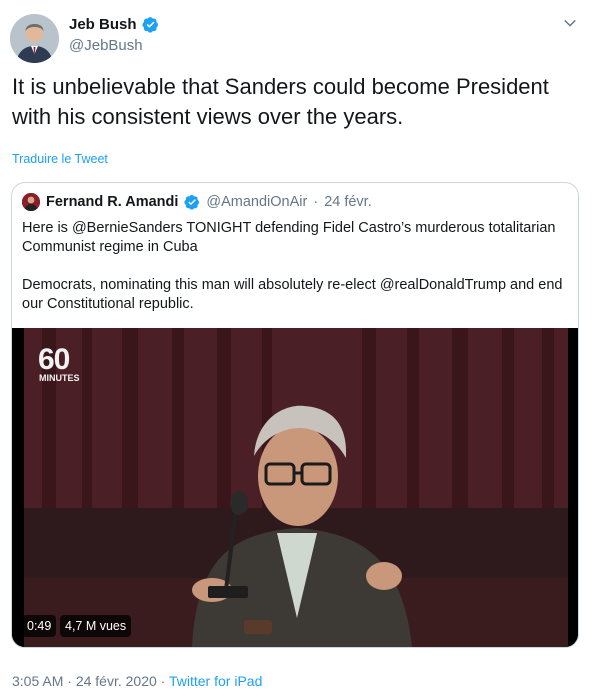 The height and width of the screenshot is (696, 593). Describe the element at coordinates (31, 202) in the screenshot. I see `quoted-author-avatar` at that location.